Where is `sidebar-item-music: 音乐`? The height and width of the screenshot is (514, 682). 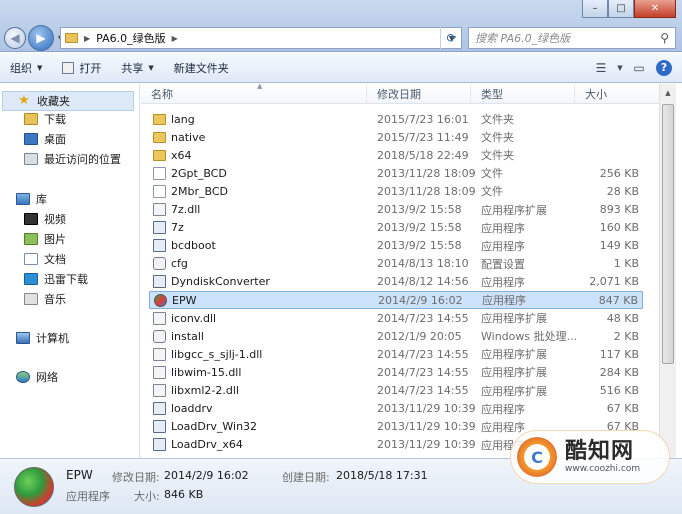 sidebar-item-music: 音乐 is located at coordinates (45, 299).